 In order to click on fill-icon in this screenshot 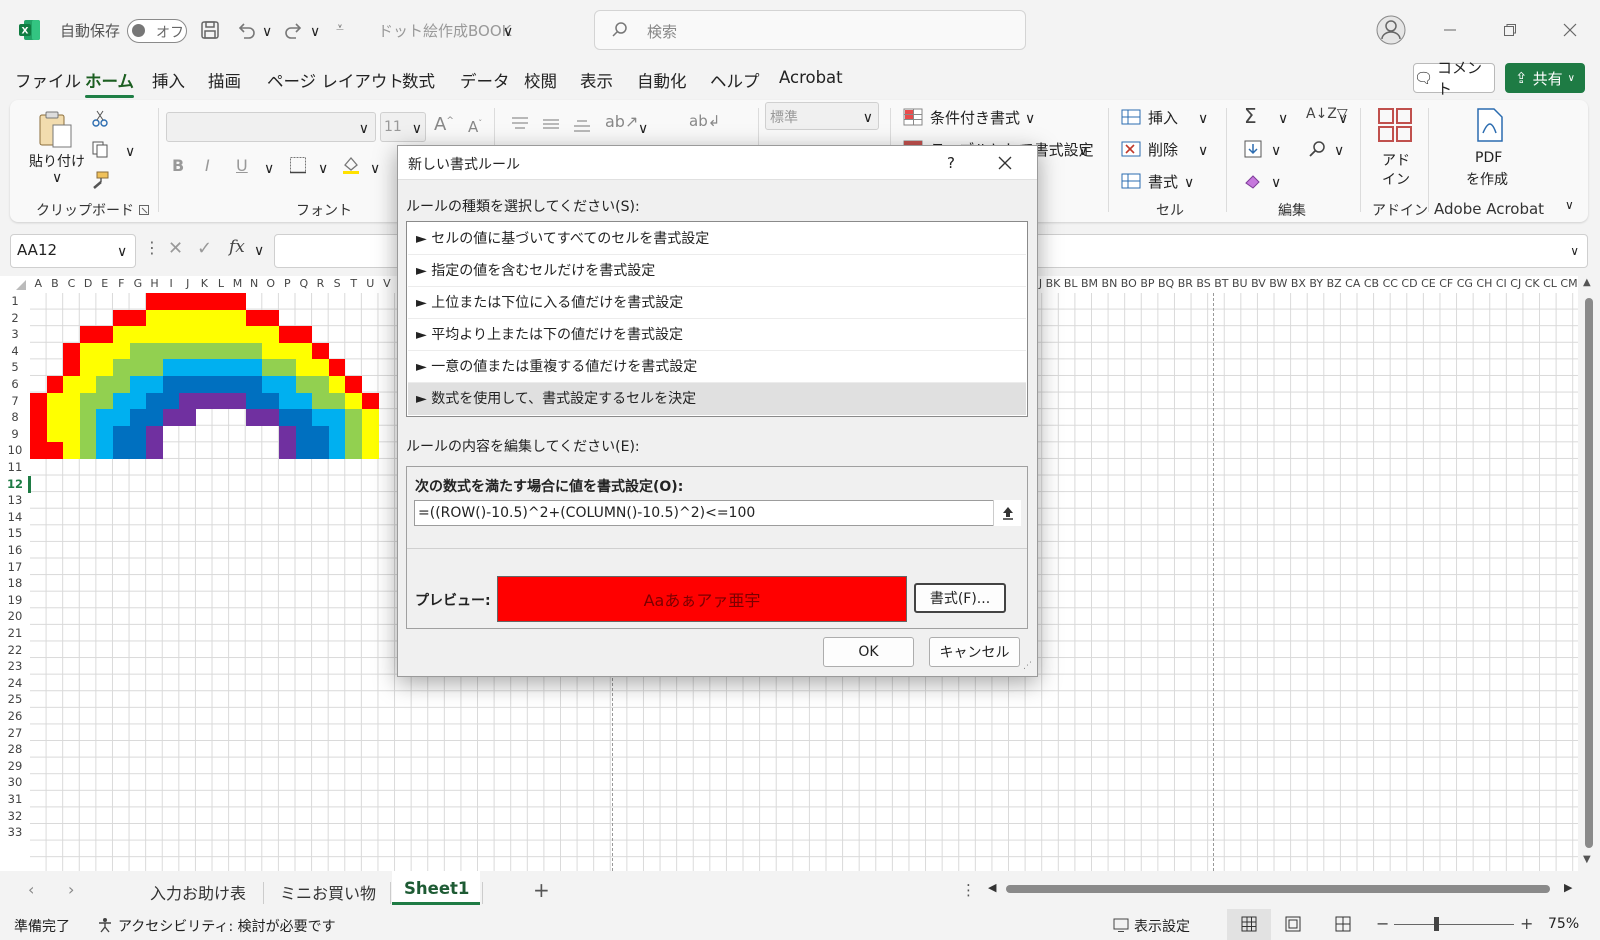, I will do `click(1253, 149)`.